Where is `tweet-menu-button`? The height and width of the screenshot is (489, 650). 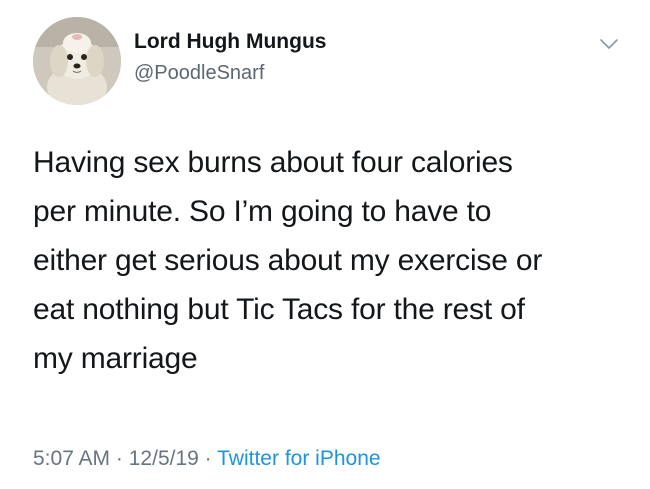
tweet-menu-button is located at coordinates (609, 44).